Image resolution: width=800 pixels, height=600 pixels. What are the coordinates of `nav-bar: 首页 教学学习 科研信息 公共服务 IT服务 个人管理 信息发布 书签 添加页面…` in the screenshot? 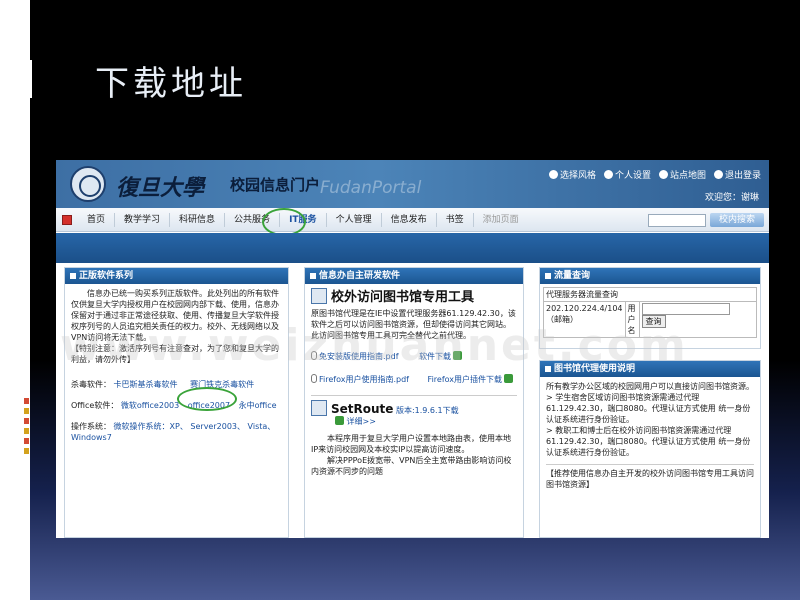 It's located at (412, 220).